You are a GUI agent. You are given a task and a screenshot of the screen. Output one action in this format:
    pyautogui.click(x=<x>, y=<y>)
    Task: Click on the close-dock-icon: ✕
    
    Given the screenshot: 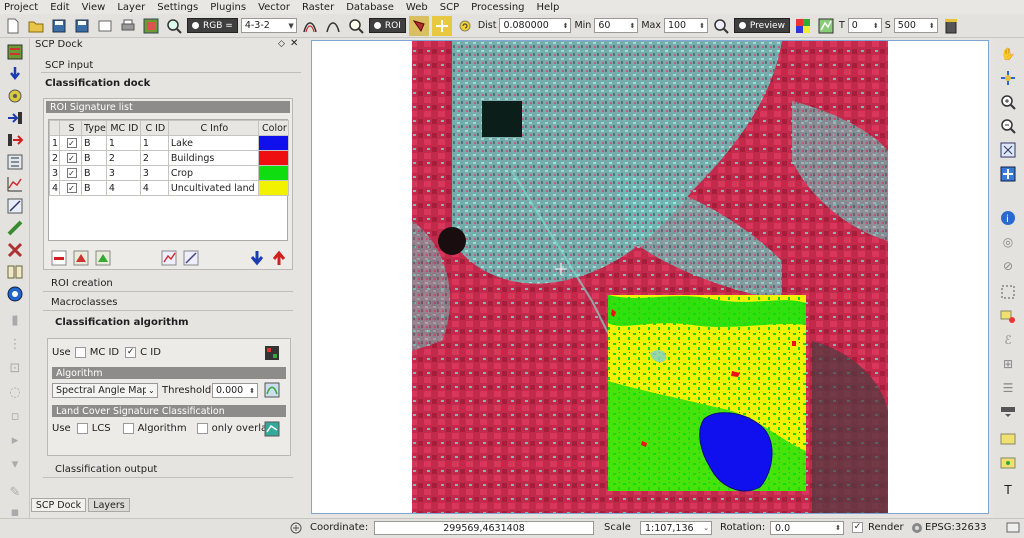 What is the action you would take?
    pyautogui.click(x=294, y=43)
    